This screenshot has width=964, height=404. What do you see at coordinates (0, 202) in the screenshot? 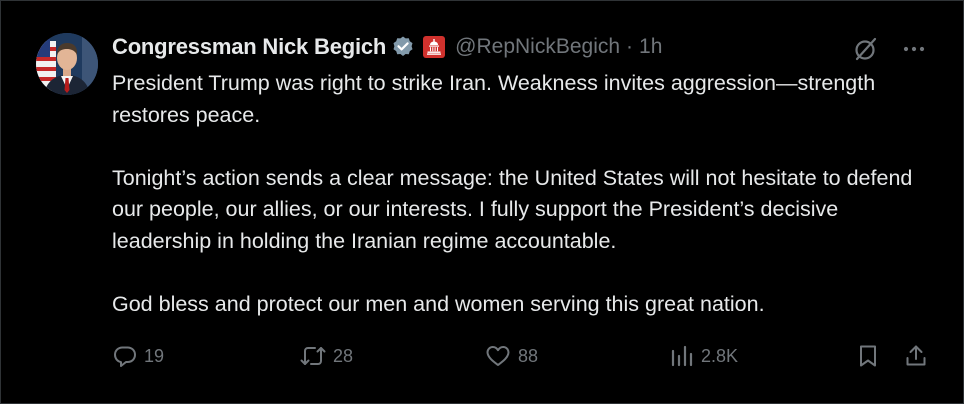
I see `left-border` at bounding box center [0, 202].